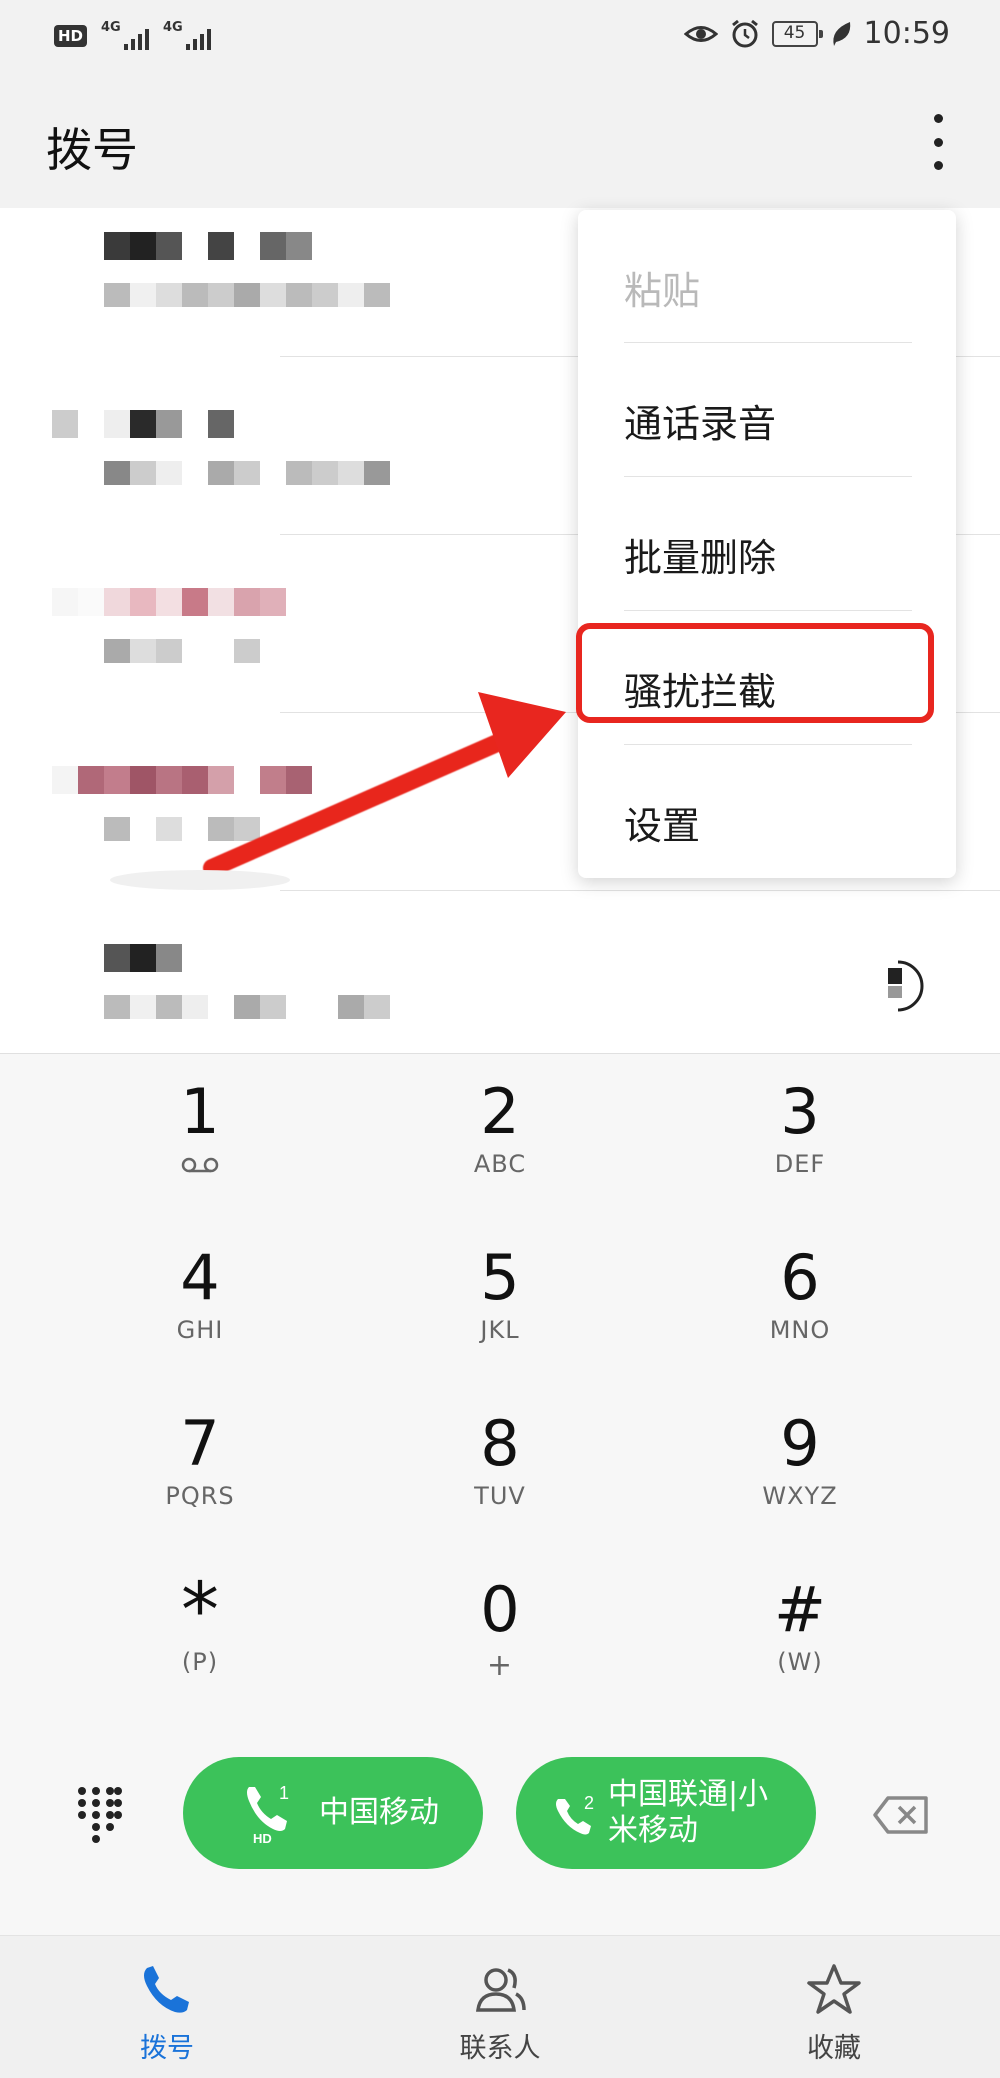 Image resolution: width=1000 pixels, height=2078 pixels. I want to click on sim1-network-type: 4G, so click(111, 27).